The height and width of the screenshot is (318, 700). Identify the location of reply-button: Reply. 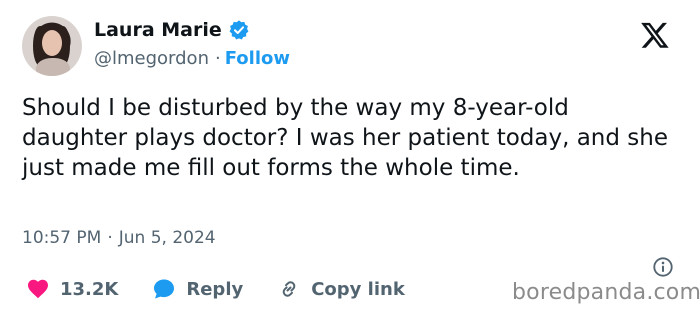
(197, 289).